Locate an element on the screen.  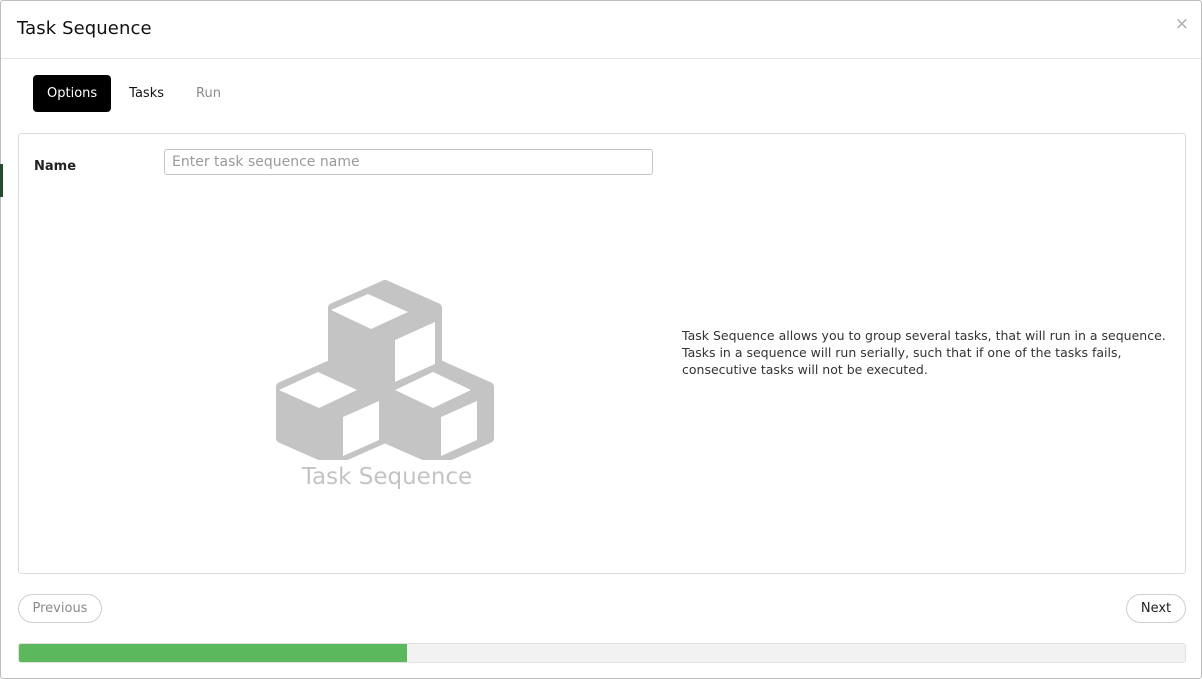
wizard-tabs: Options Tasks Run is located at coordinates (136, 93).